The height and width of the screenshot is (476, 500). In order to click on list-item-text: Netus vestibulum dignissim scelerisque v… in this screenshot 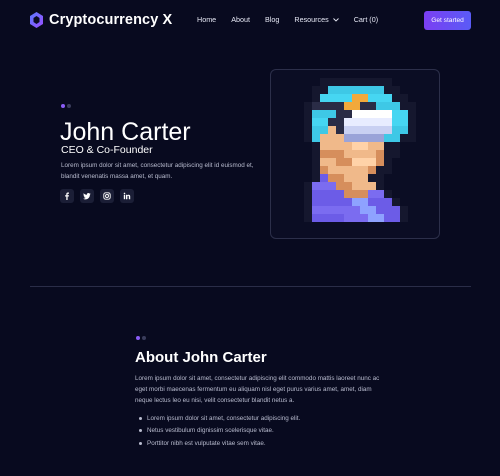, I will do `click(210, 431)`.